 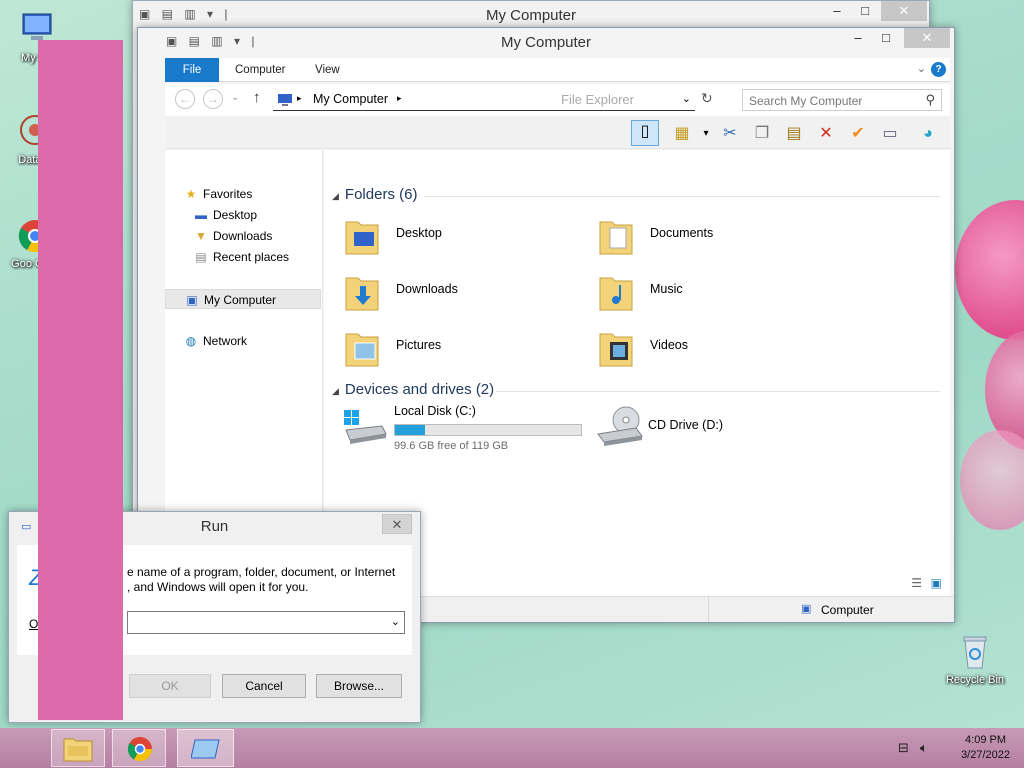 I want to click on preview-pane-icon: ▯, so click(x=645, y=133).